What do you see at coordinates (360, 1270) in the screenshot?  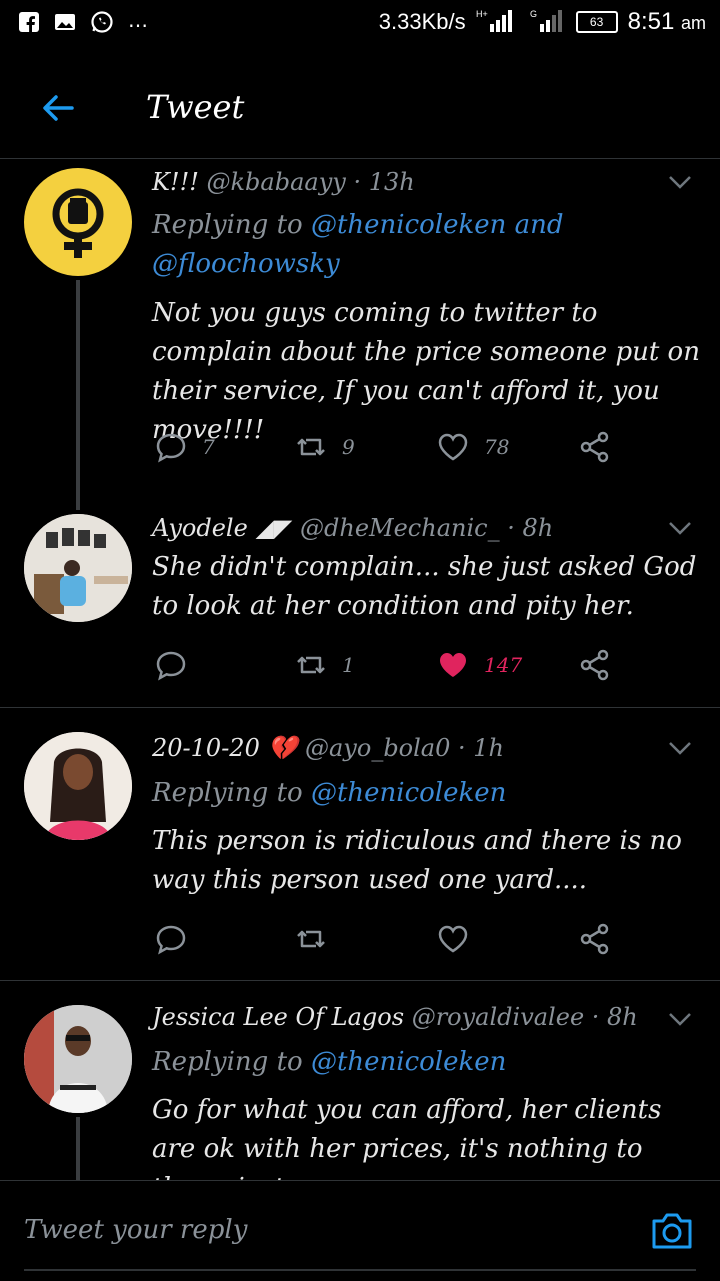 I see `input-underline` at bounding box center [360, 1270].